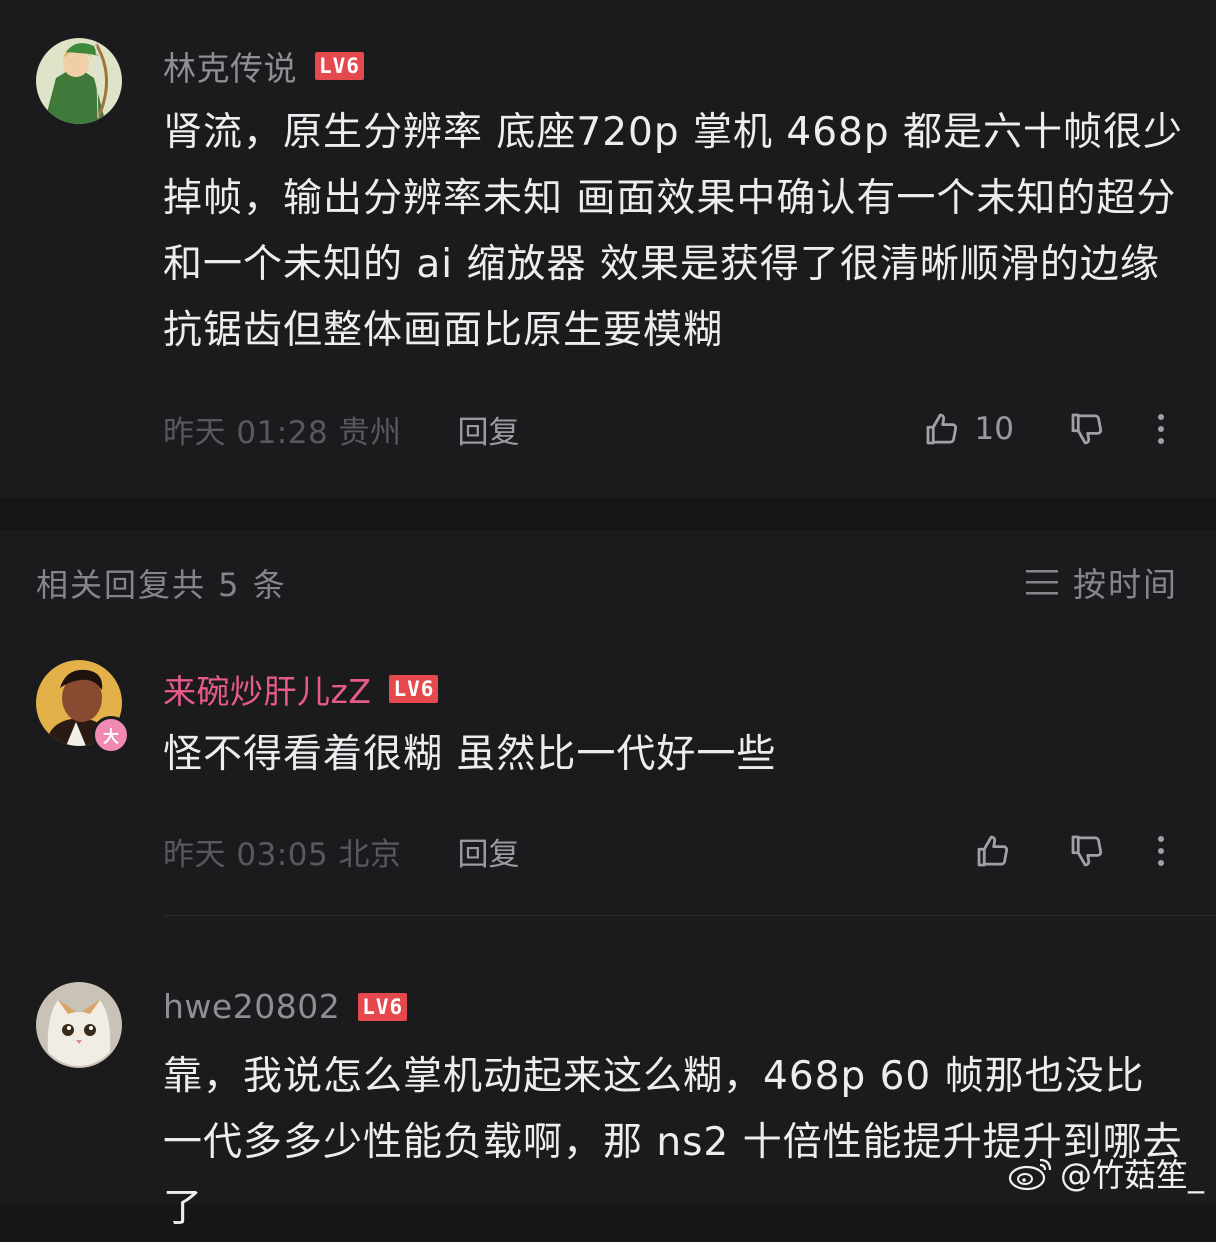  What do you see at coordinates (1042, 582) in the screenshot?
I see `menu-icon` at bounding box center [1042, 582].